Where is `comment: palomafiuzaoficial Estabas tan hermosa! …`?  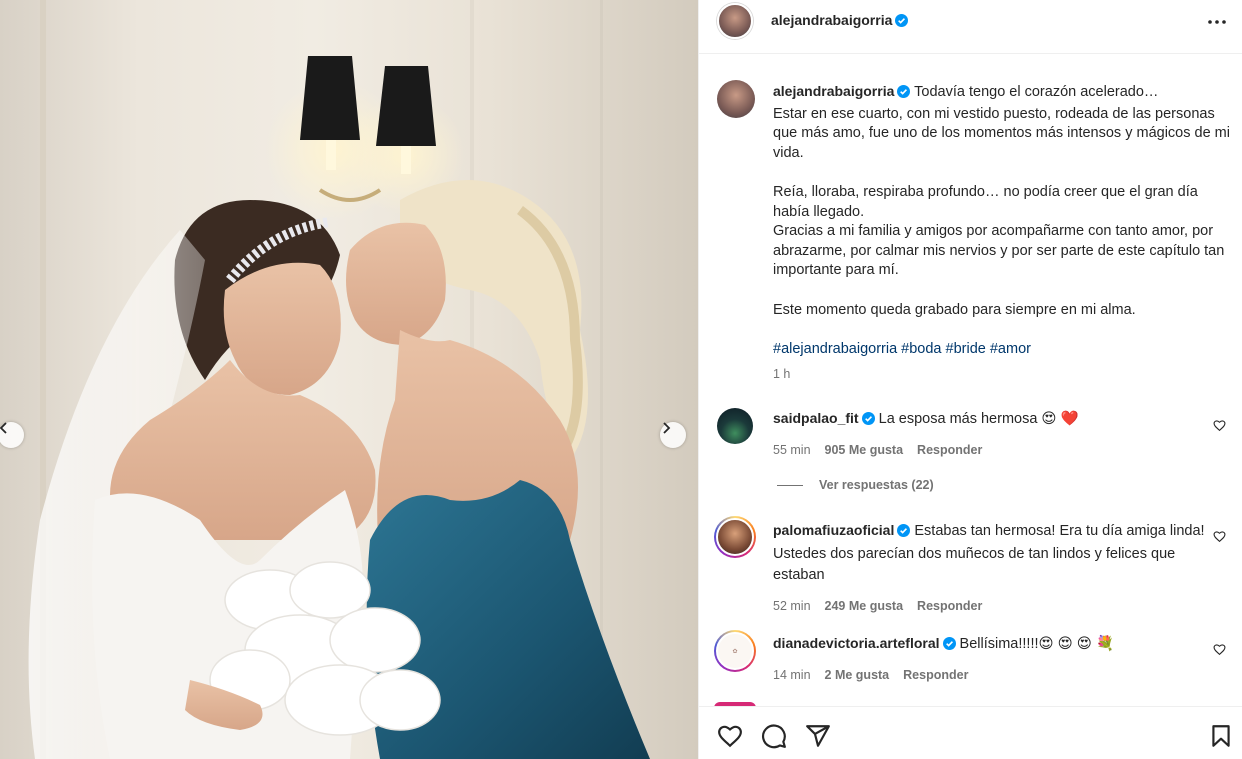 comment: palomafiuzaoficial Estabas tan hermosa! … is located at coordinates (993, 568).